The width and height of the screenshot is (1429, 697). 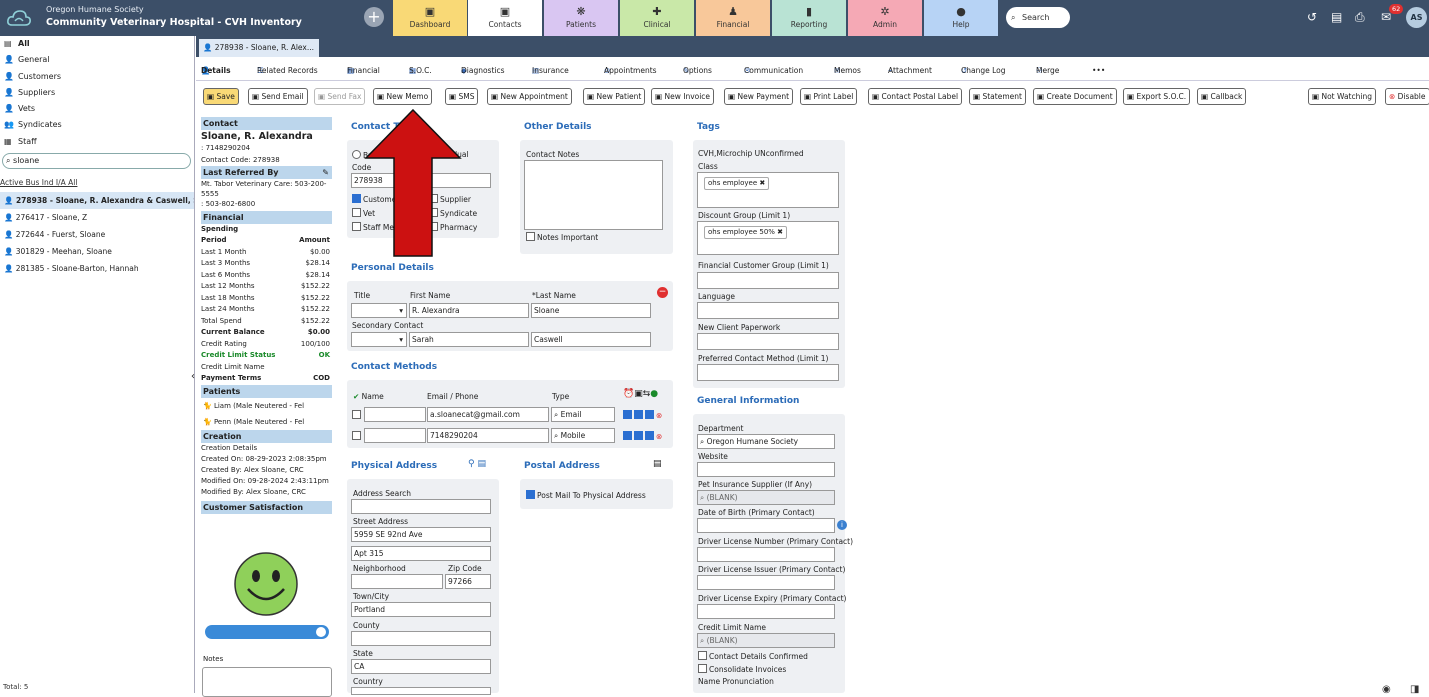 What do you see at coordinates (193, 376) in the screenshot?
I see `collapse-chevron-icon: ‹` at bounding box center [193, 376].